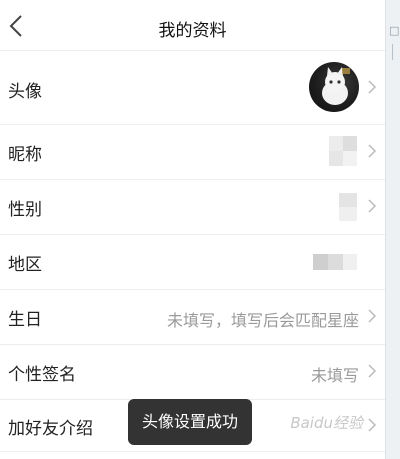 This screenshot has width=400, height=459. I want to click on toast-message: 头像设置成功, so click(190, 422).